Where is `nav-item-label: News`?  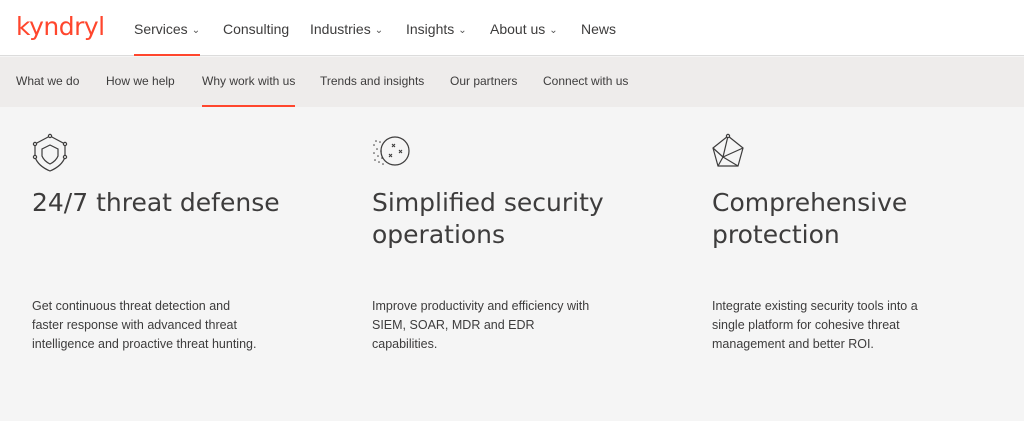 nav-item-label: News is located at coordinates (599, 29).